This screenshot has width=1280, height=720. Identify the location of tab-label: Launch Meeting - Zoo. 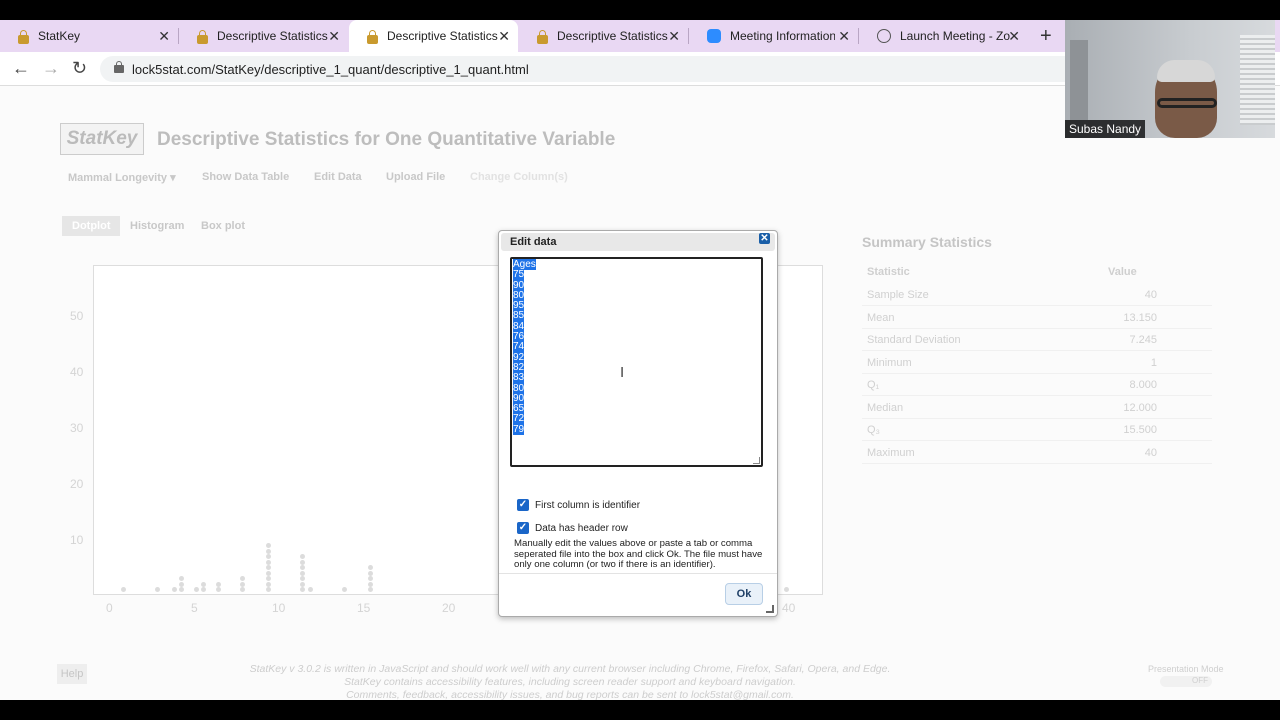
(955, 36).